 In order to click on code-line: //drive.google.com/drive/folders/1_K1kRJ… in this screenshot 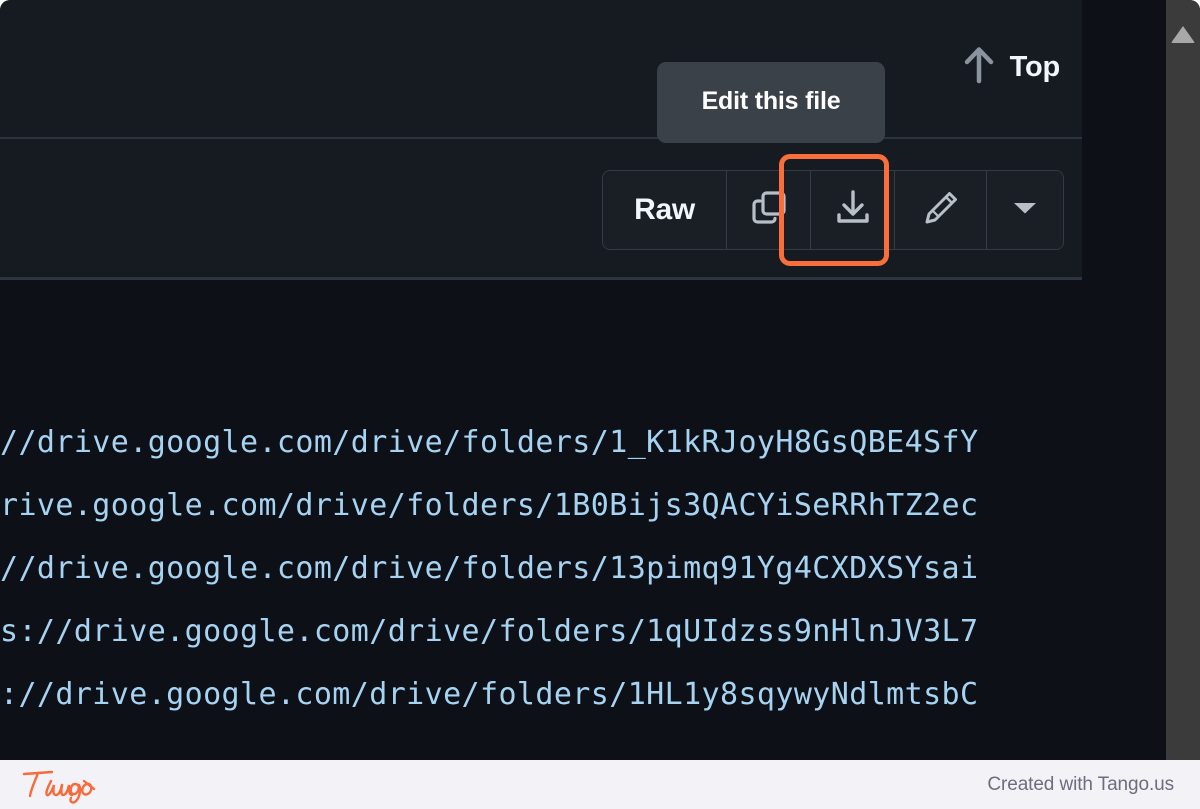, I will do `click(541, 442)`.